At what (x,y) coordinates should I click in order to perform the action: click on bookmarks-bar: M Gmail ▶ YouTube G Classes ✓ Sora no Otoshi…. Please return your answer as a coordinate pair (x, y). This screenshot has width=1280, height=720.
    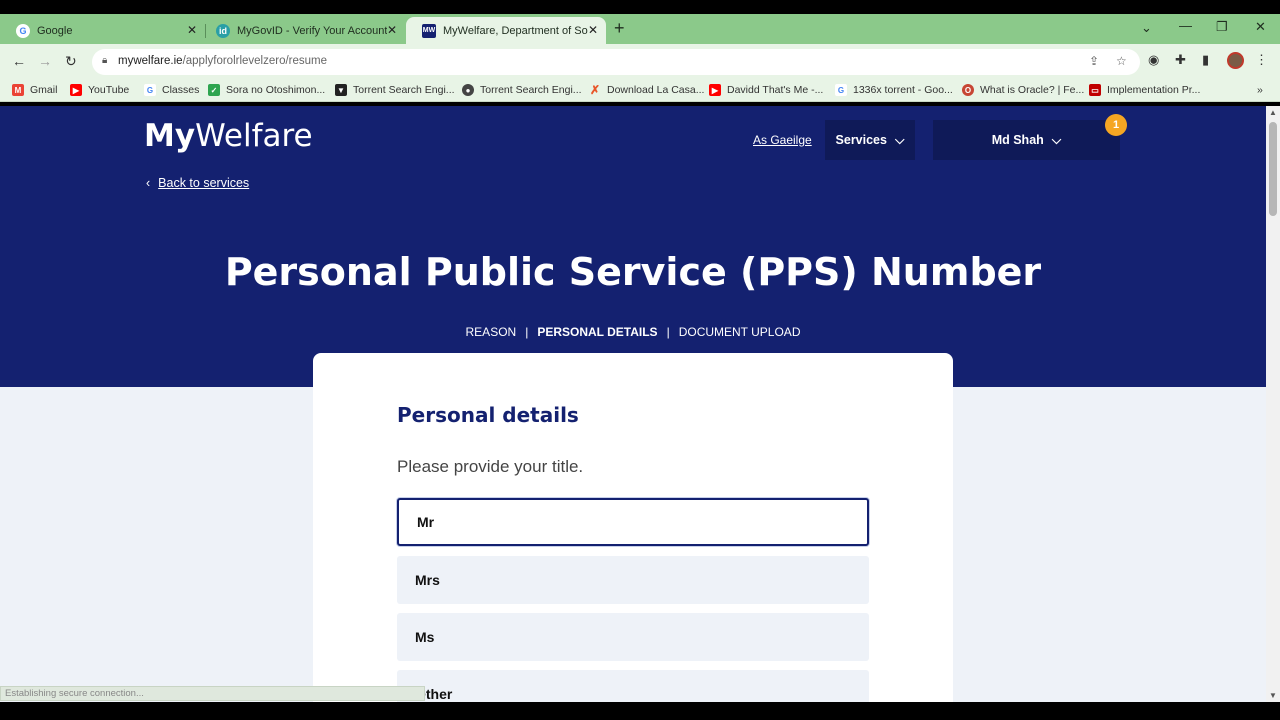
    Looking at the image, I should click on (640, 91).